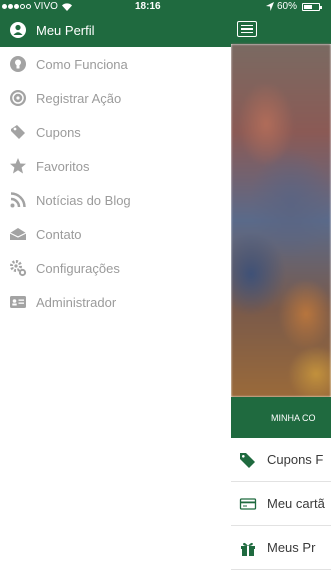  Describe the element at coordinates (18, 132) in the screenshot. I see `coupon-tag-icon` at that location.